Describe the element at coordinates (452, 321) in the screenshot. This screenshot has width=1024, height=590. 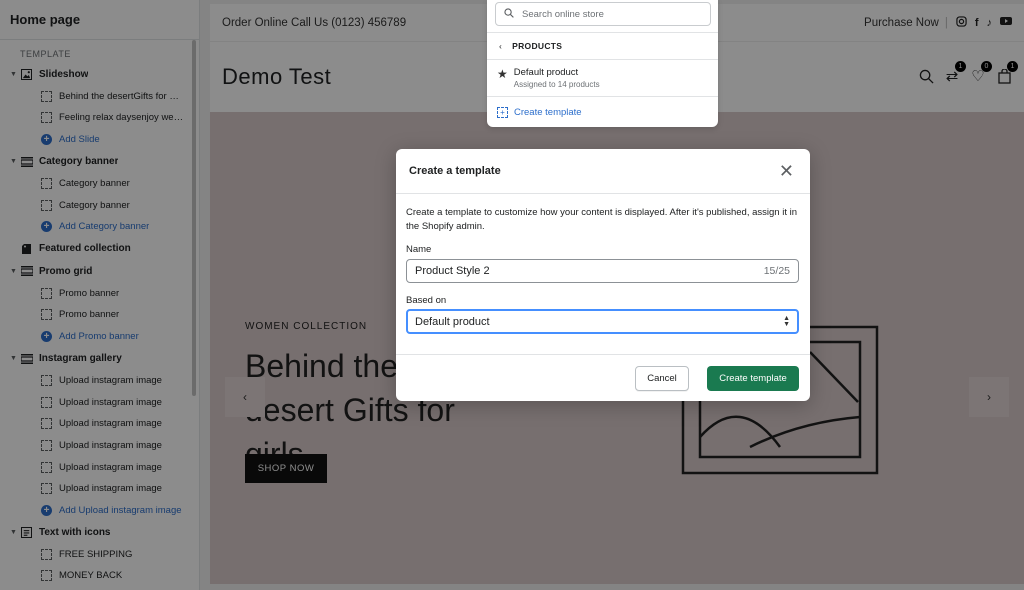
I see `based-on-value: Default product` at that location.